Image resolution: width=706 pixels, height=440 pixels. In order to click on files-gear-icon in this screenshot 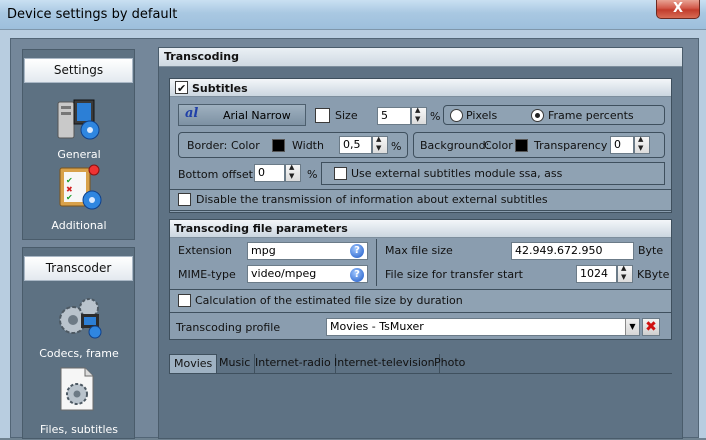, I will do `click(77, 389)`.